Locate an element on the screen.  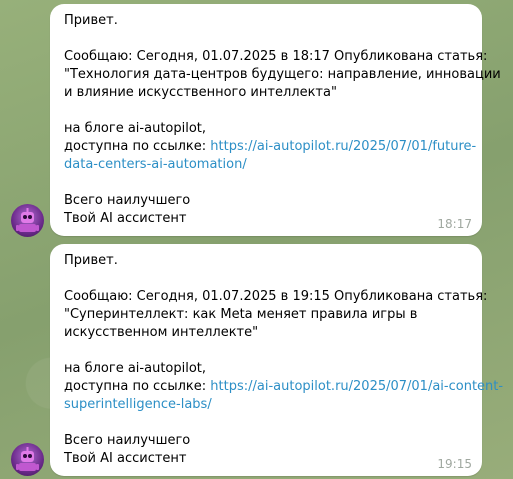
article-link: superintelligence-labs/ is located at coordinates (138, 404).